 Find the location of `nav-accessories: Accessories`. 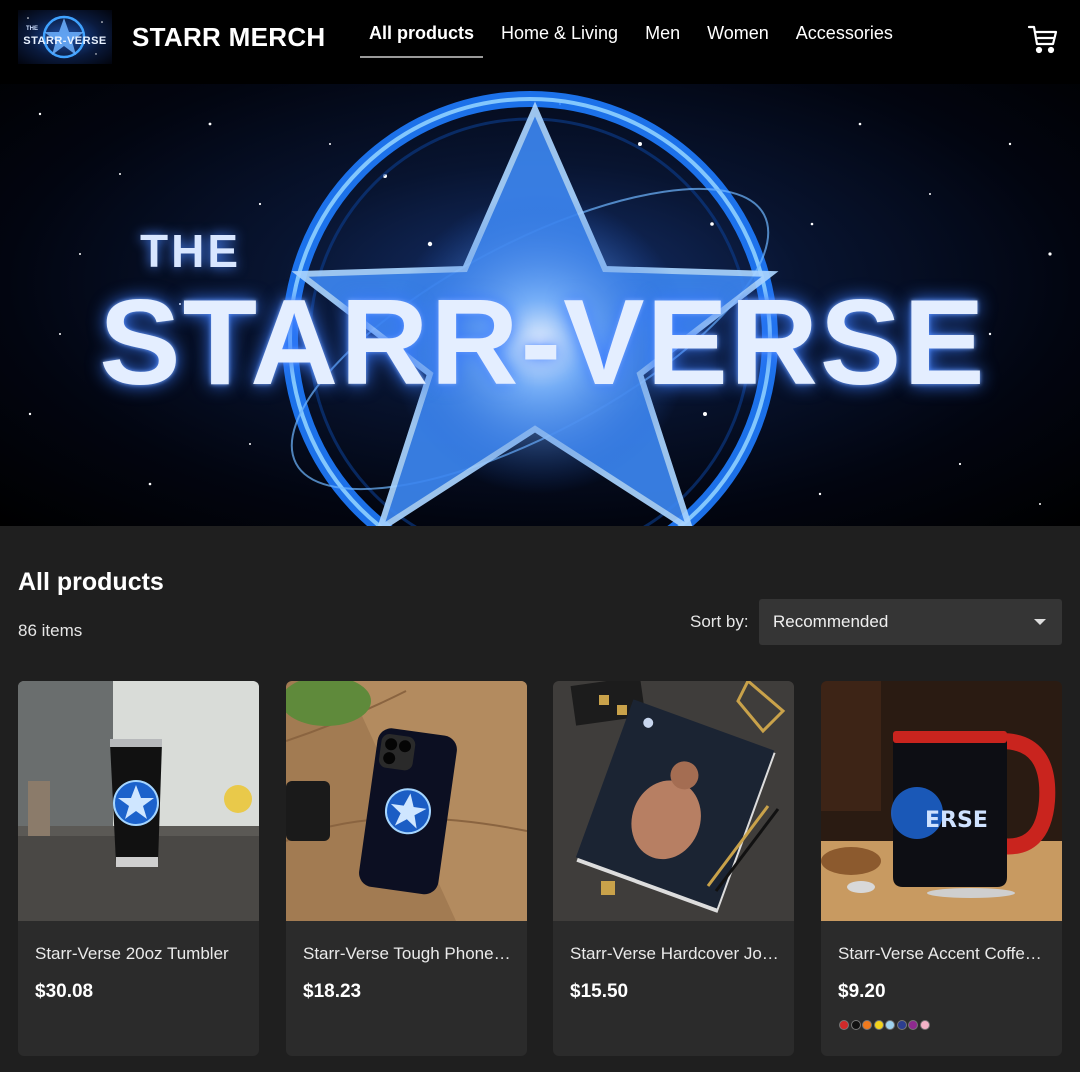

nav-accessories: Accessories is located at coordinates (844, 42).